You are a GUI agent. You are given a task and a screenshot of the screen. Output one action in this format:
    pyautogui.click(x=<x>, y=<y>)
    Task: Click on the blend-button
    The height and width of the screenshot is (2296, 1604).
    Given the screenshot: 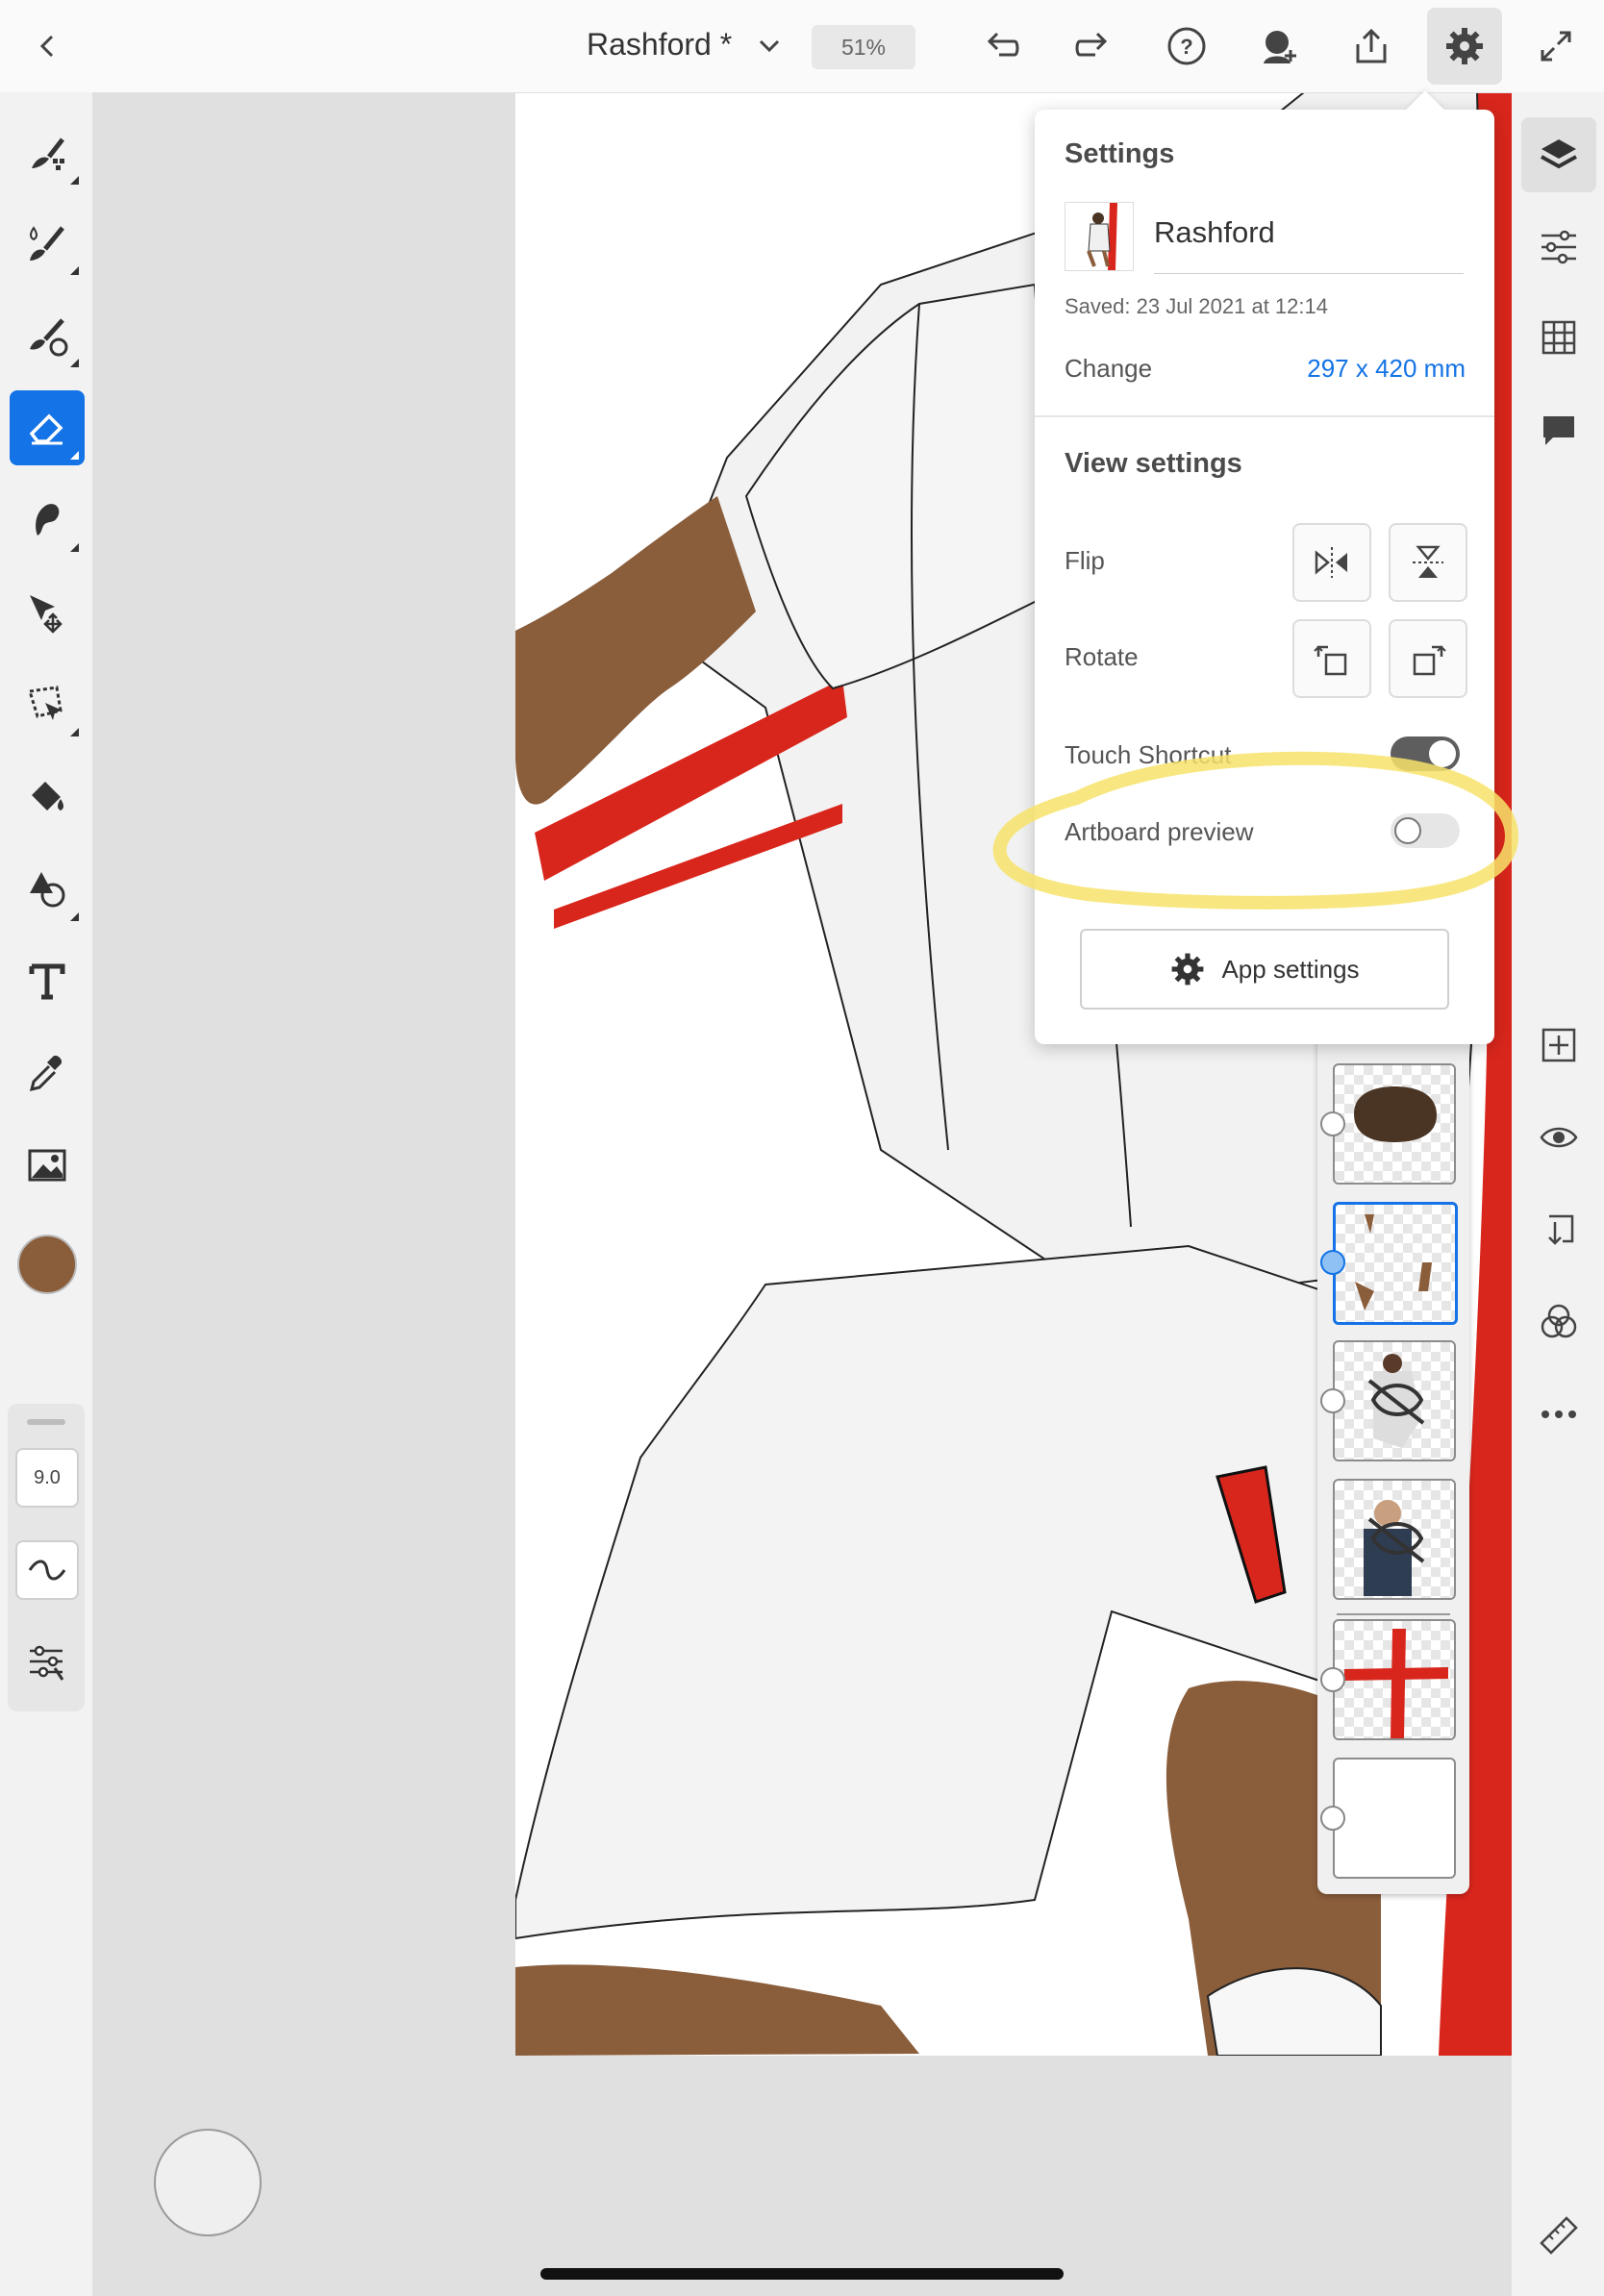 What is the action you would take?
    pyautogui.click(x=1558, y=1322)
    